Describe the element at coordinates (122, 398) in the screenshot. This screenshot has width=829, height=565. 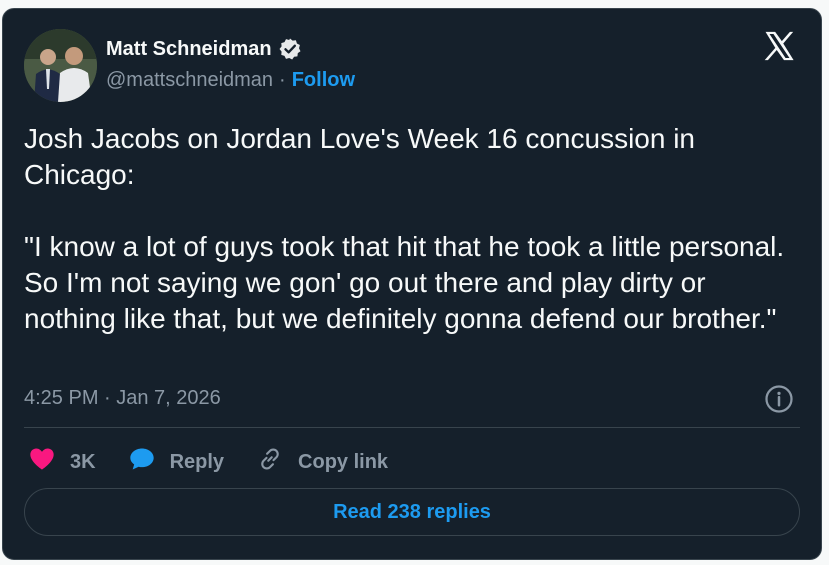
I see `timestamp: 4:25 PM · Jan 7, 2026` at that location.